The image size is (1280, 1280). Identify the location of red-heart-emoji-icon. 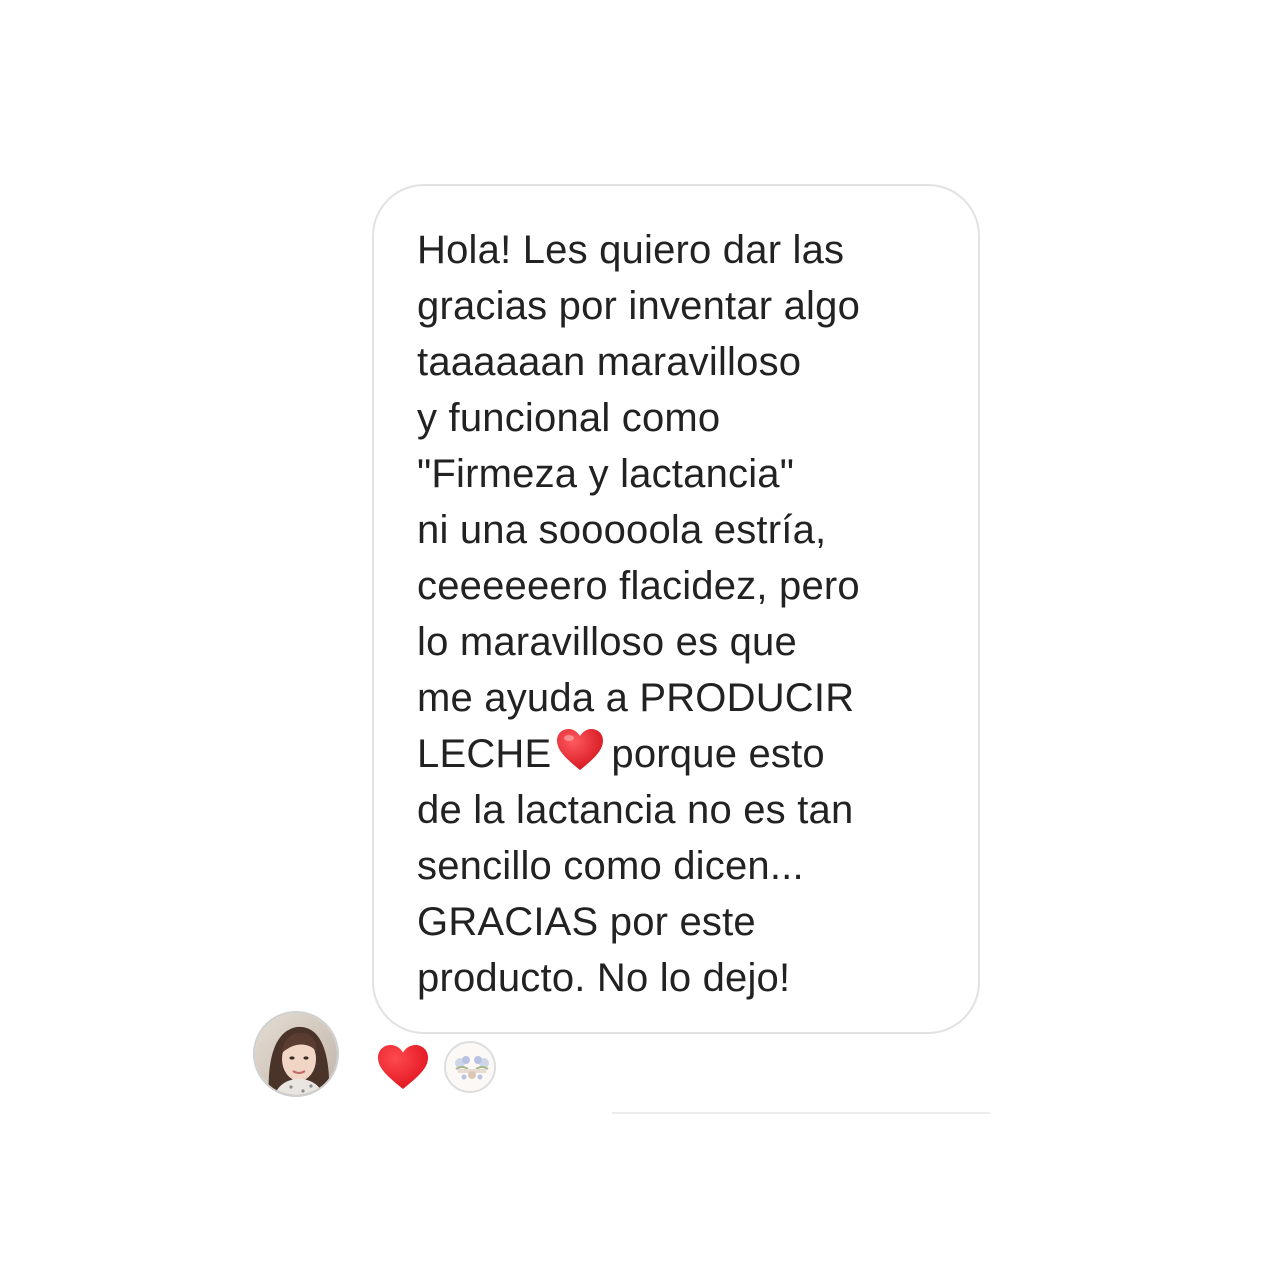
(580, 749).